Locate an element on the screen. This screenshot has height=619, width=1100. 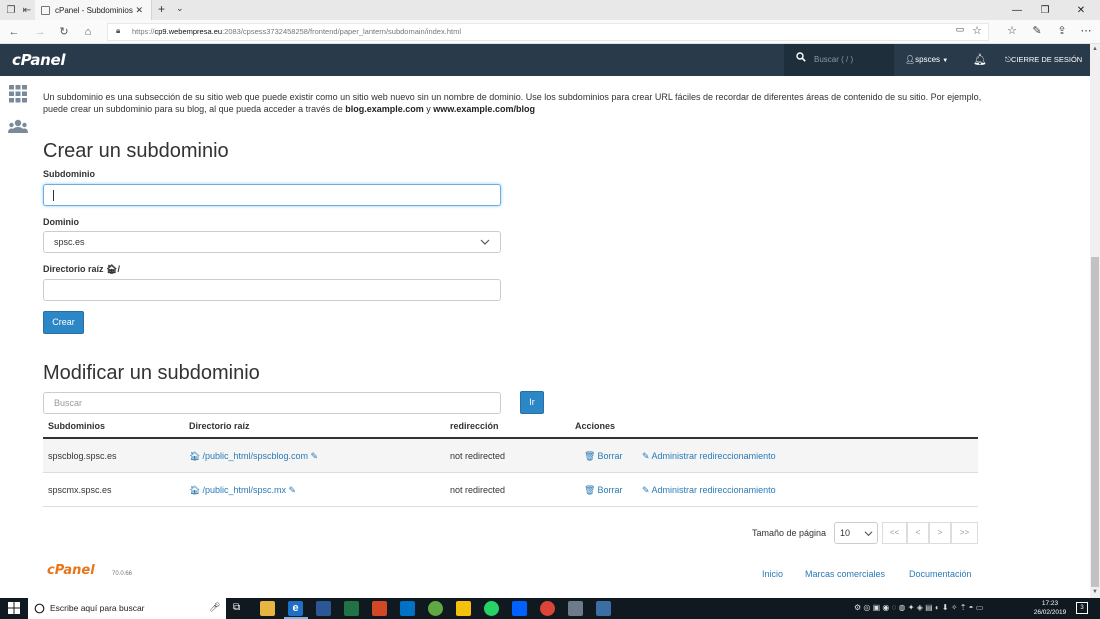
last-page-button: >> is located at coordinates (964, 533).